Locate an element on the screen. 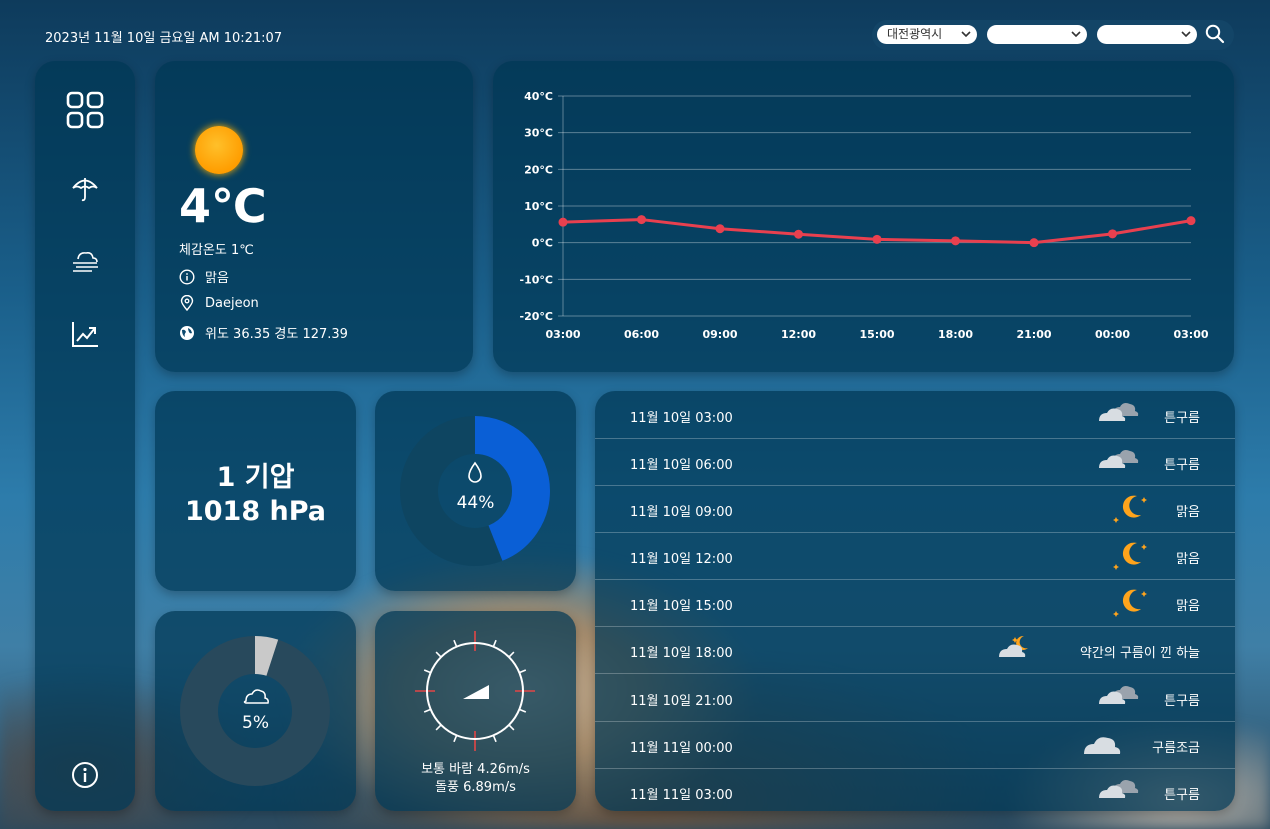 Image resolution: width=1270 pixels, height=829 pixels. info-icon is located at coordinates (85, 775).